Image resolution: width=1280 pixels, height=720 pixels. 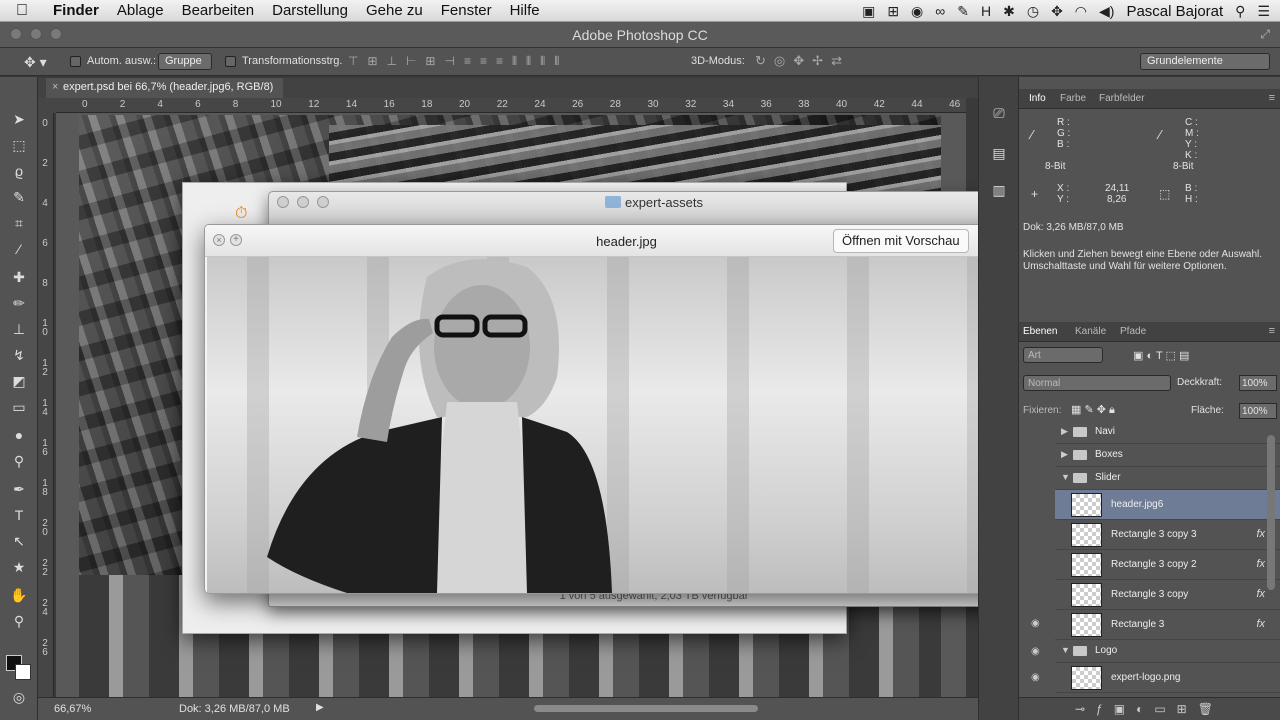 What do you see at coordinates (986, 11) in the screenshot?
I see `h-icon: H` at bounding box center [986, 11].